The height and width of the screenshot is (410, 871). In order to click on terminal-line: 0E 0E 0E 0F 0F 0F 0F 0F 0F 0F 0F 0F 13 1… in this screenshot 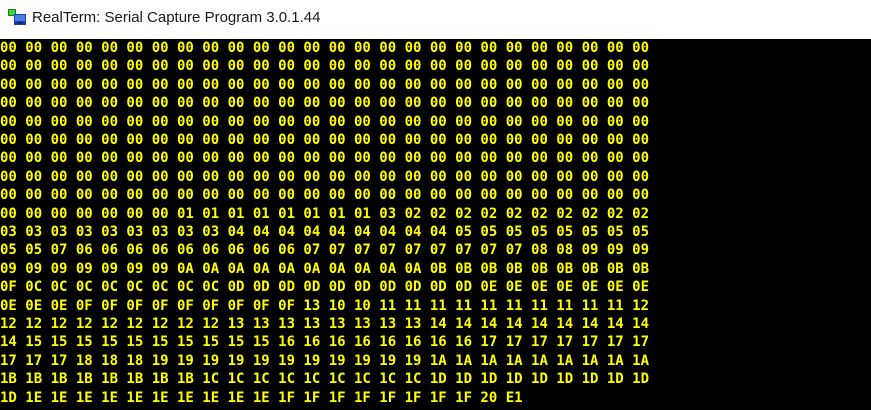, I will do `click(325, 305)`.